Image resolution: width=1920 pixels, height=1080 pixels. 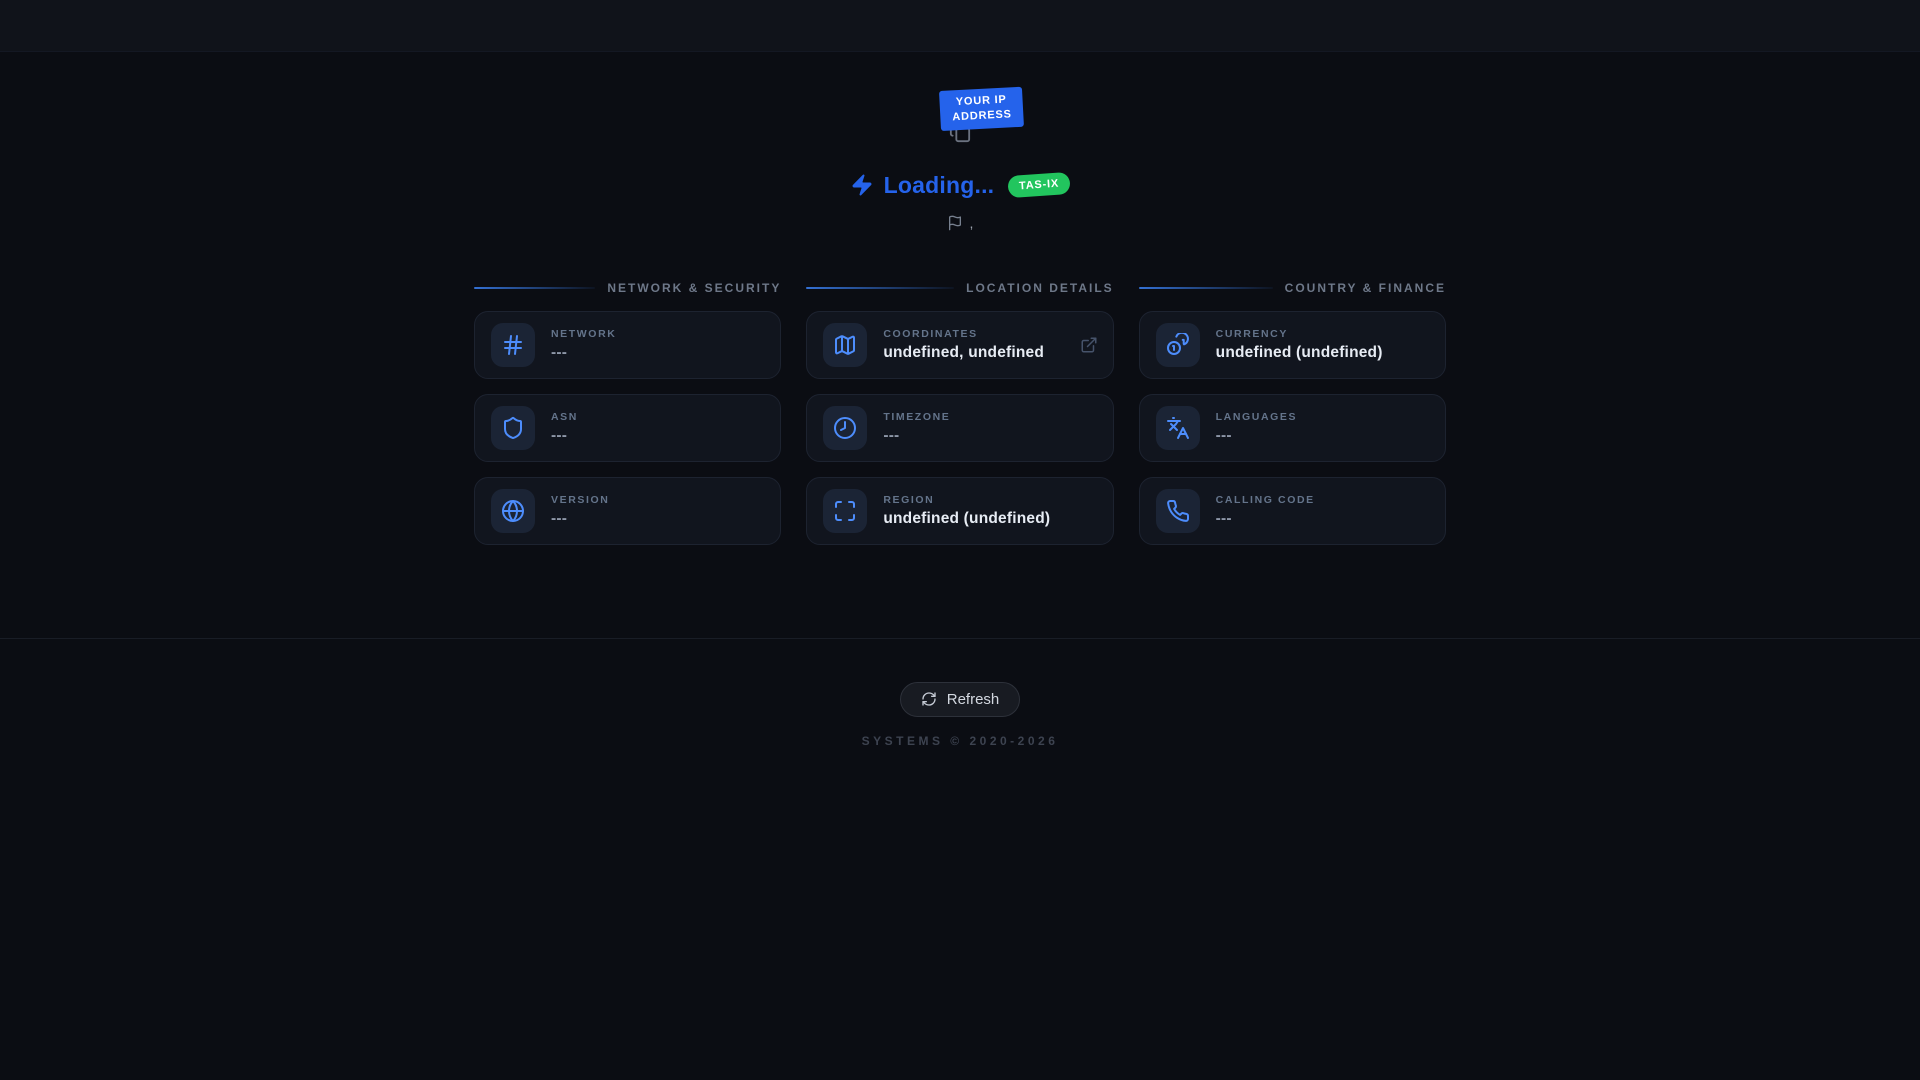 What do you see at coordinates (1256, 416) in the screenshot?
I see `card-label: LANGUAGES` at bounding box center [1256, 416].